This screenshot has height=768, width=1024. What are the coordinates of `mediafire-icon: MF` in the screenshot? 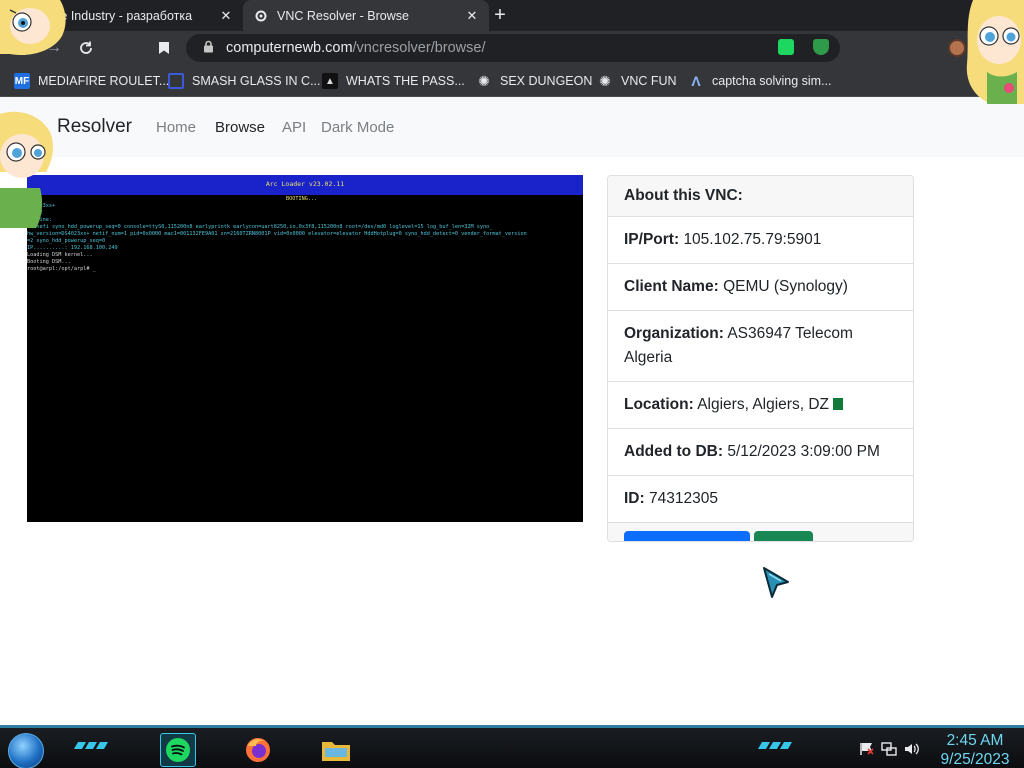 It's located at (22, 81).